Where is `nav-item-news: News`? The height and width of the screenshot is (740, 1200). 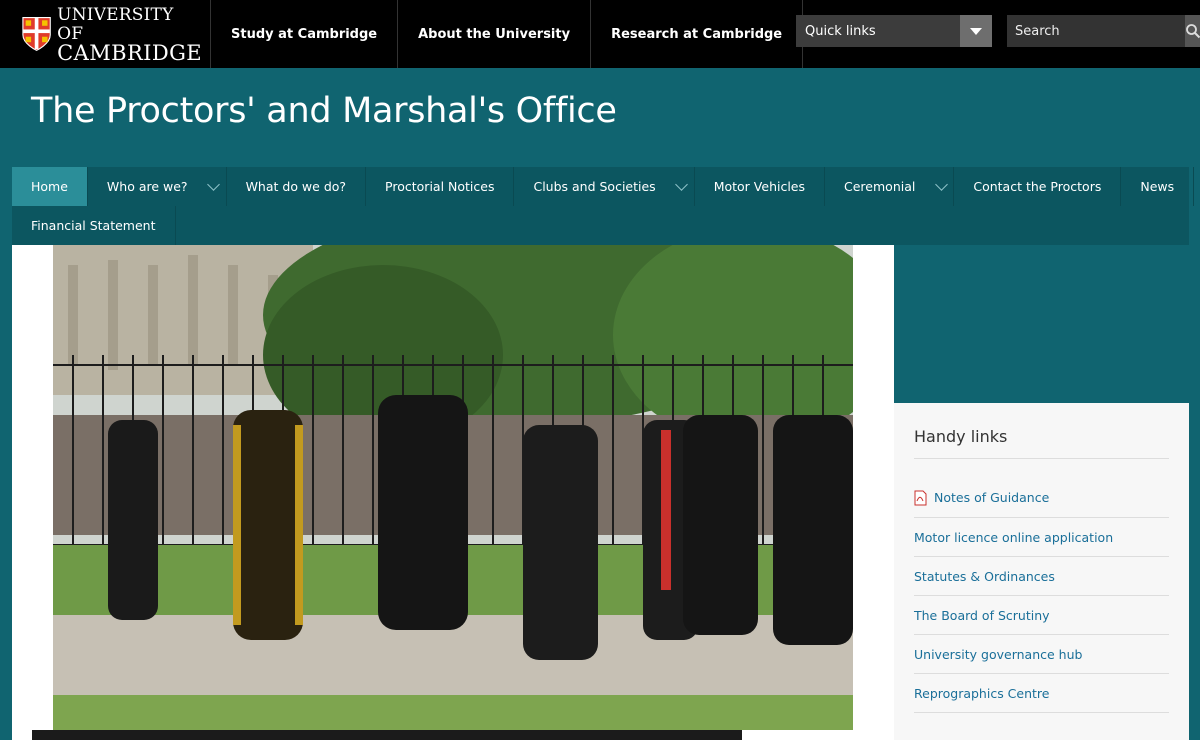 nav-item-news: News is located at coordinates (1158, 186).